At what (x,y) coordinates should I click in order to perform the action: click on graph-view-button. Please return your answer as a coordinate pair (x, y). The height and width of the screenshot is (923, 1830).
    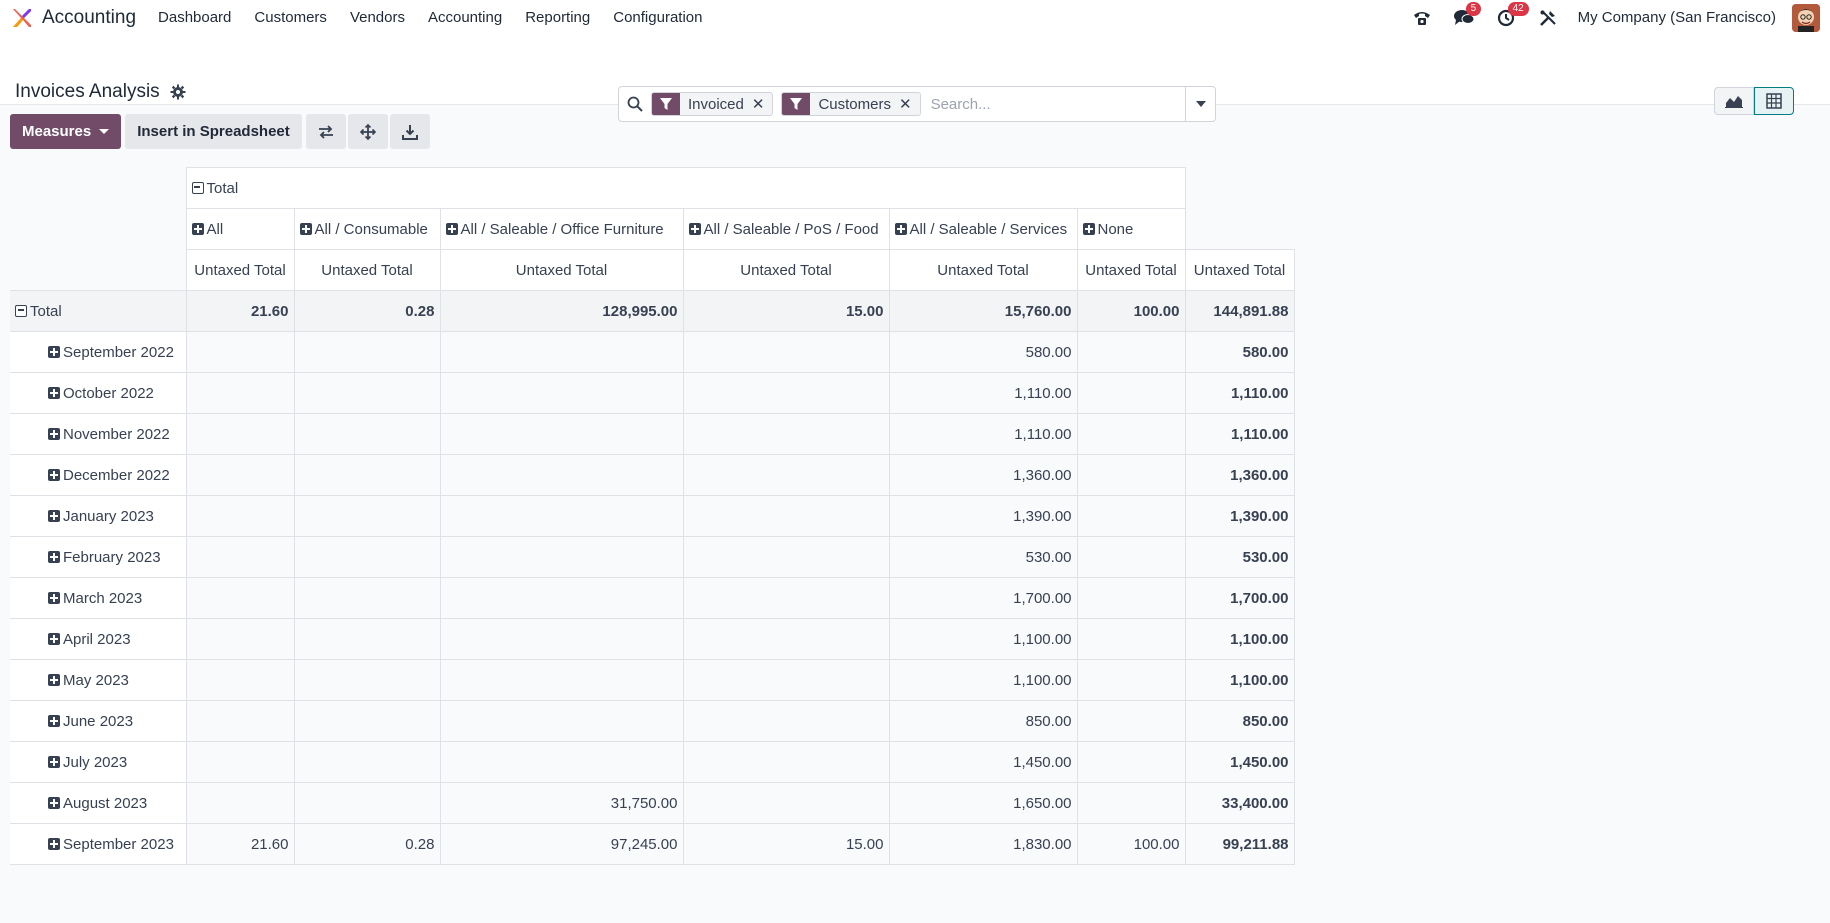
    Looking at the image, I should click on (1734, 101).